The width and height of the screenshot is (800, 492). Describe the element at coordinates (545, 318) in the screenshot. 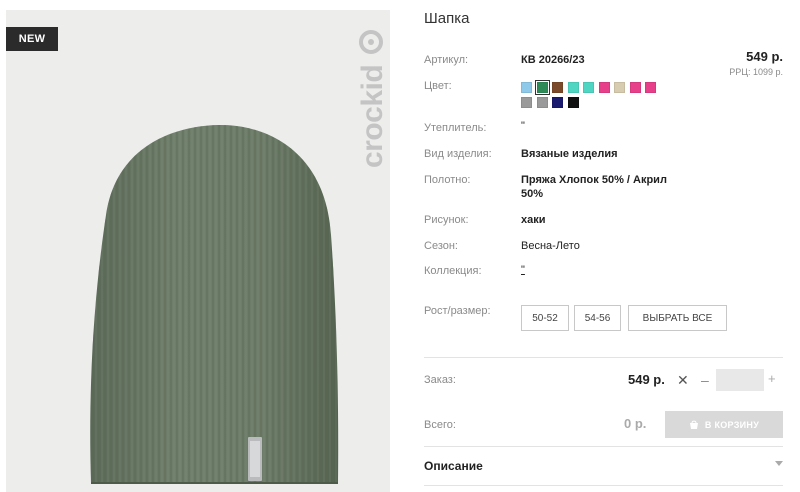

I see `size-option-50-52: 50-52` at that location.